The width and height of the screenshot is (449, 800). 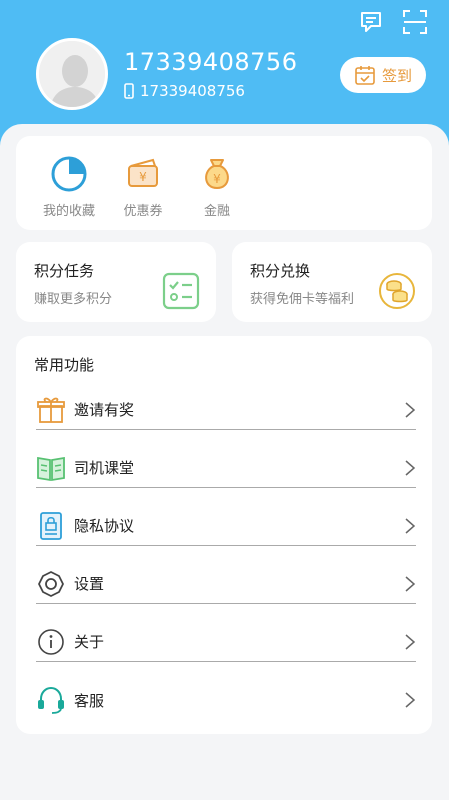 What do you see at coordinates (73, 299) in the screenshot?
I see `points-tasks-subtitle: 赚取更多积分` at bounding box center [73, 299].